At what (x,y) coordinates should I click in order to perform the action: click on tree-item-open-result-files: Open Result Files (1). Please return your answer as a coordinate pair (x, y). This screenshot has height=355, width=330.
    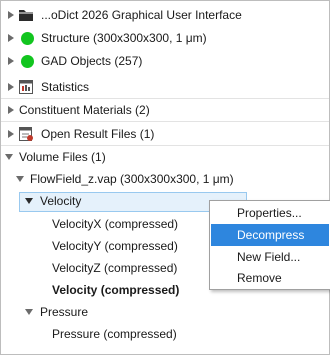
    Looking at the image, I should click on (165, 134).